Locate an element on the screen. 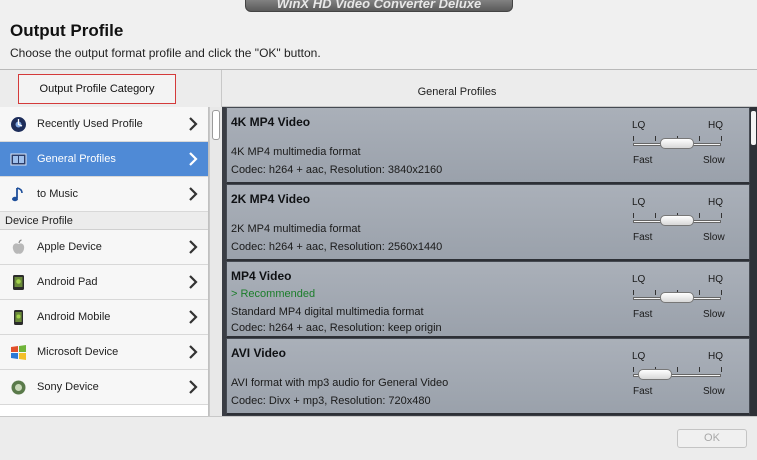 The image size is (757, 460). category-scrollbar-thumb is located at coordinates (216, 125).